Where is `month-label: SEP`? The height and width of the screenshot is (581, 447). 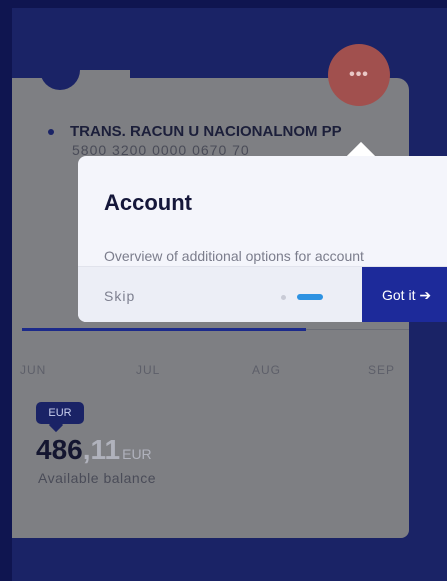
month-label: SEP is located at coordinates (381, 370).